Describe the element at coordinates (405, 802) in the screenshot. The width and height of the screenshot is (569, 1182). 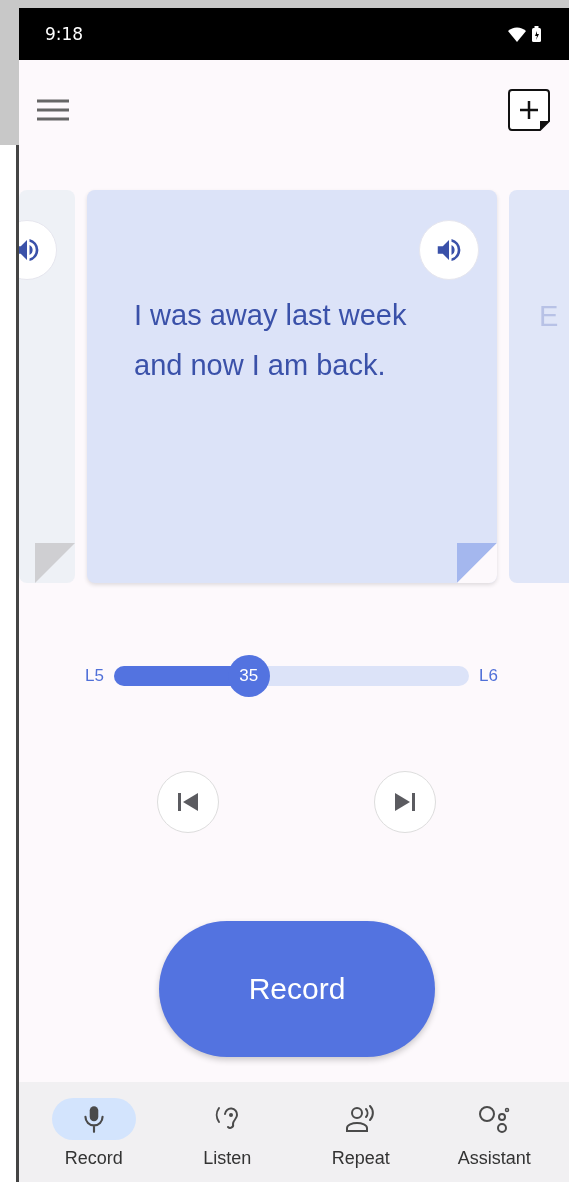
I see `skip-next-icon` at that location.